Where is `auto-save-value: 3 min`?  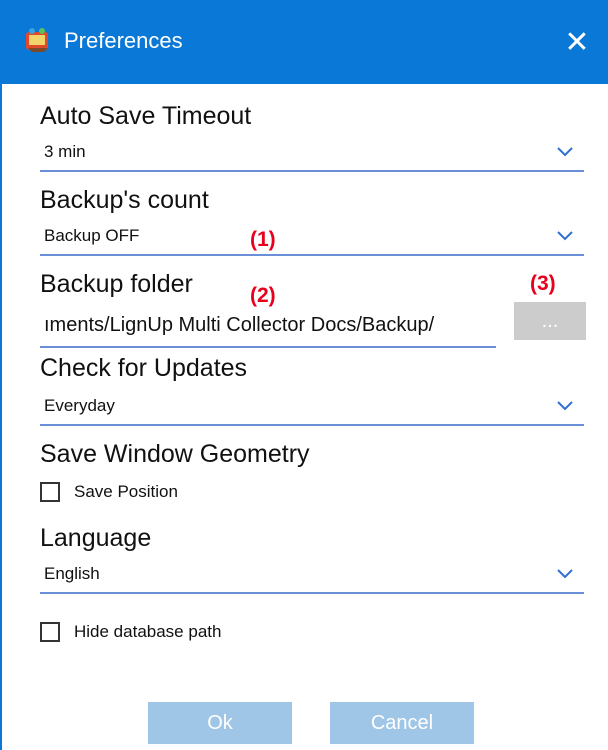
auto-save-value: 3 min is located at coordinates (65, 151).